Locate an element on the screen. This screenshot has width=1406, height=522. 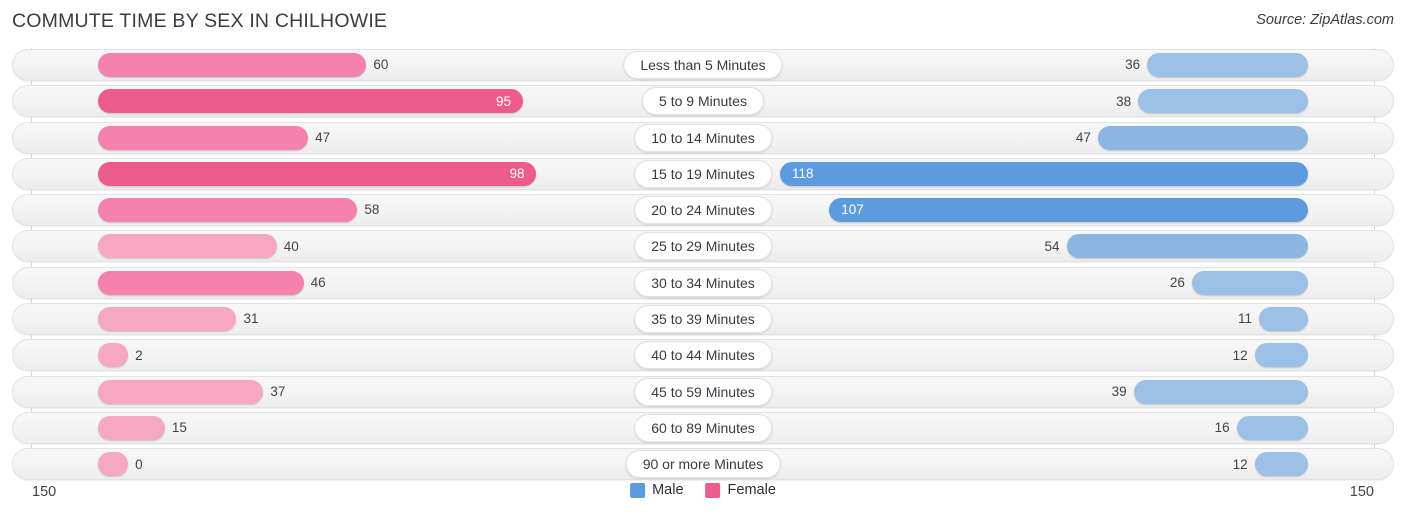
category-label: 30 to 34 Minutes is located at coordinates (703, 282).